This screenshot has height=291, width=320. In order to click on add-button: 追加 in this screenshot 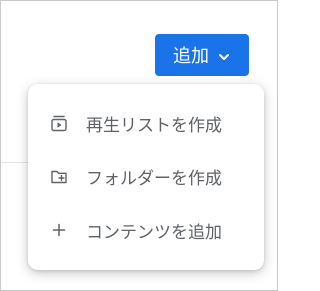, I will do `click(202, 55)`.